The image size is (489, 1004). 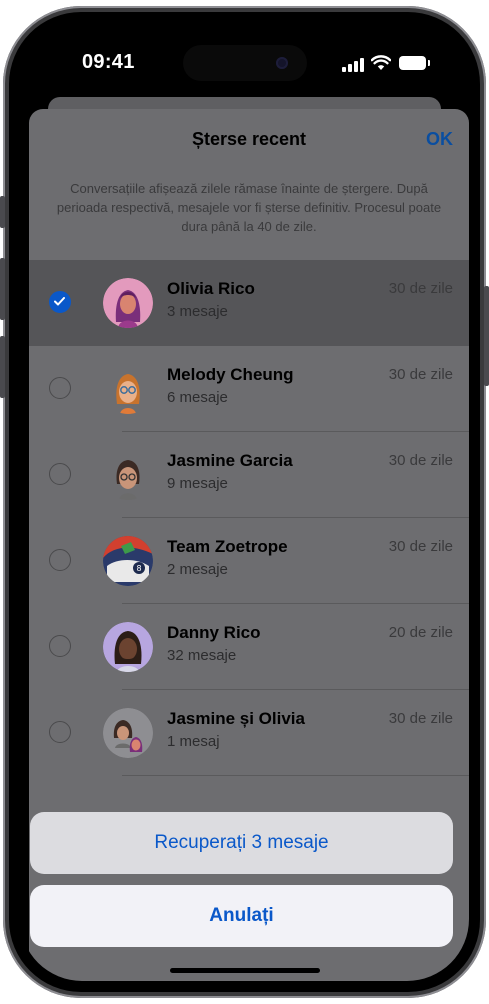 I want to click on conversation-name: Jasmine Garcia, so click(x=230, y=460).